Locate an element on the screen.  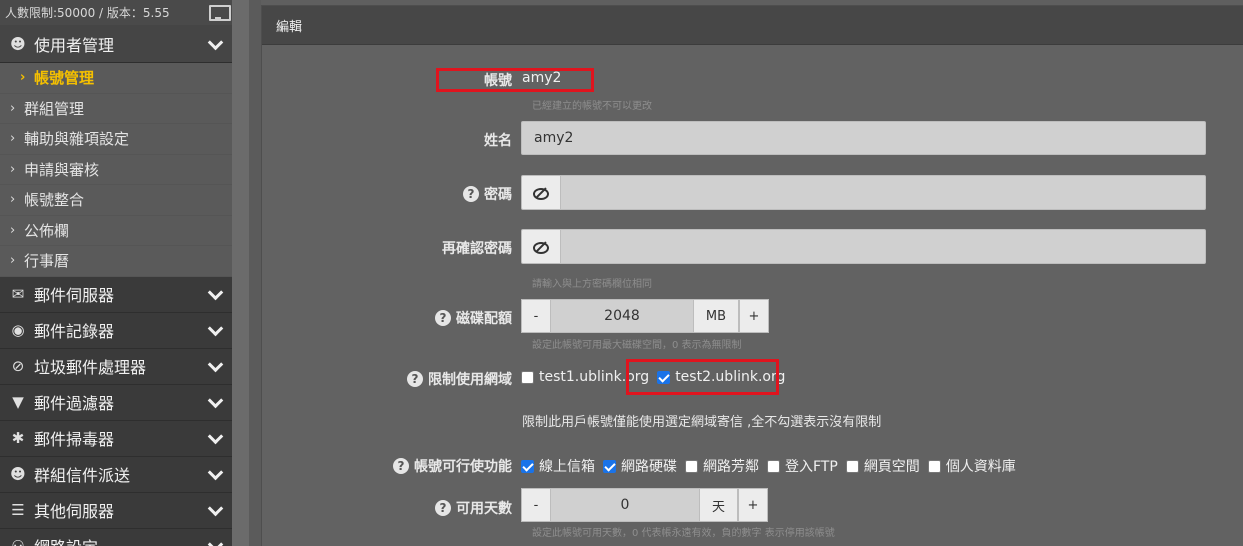
feature-options: 線上信箱 網路硬碟 網路芳鄰 登入FTP 網頁空間 個人資料庫 is located at coordinates (772, 466).